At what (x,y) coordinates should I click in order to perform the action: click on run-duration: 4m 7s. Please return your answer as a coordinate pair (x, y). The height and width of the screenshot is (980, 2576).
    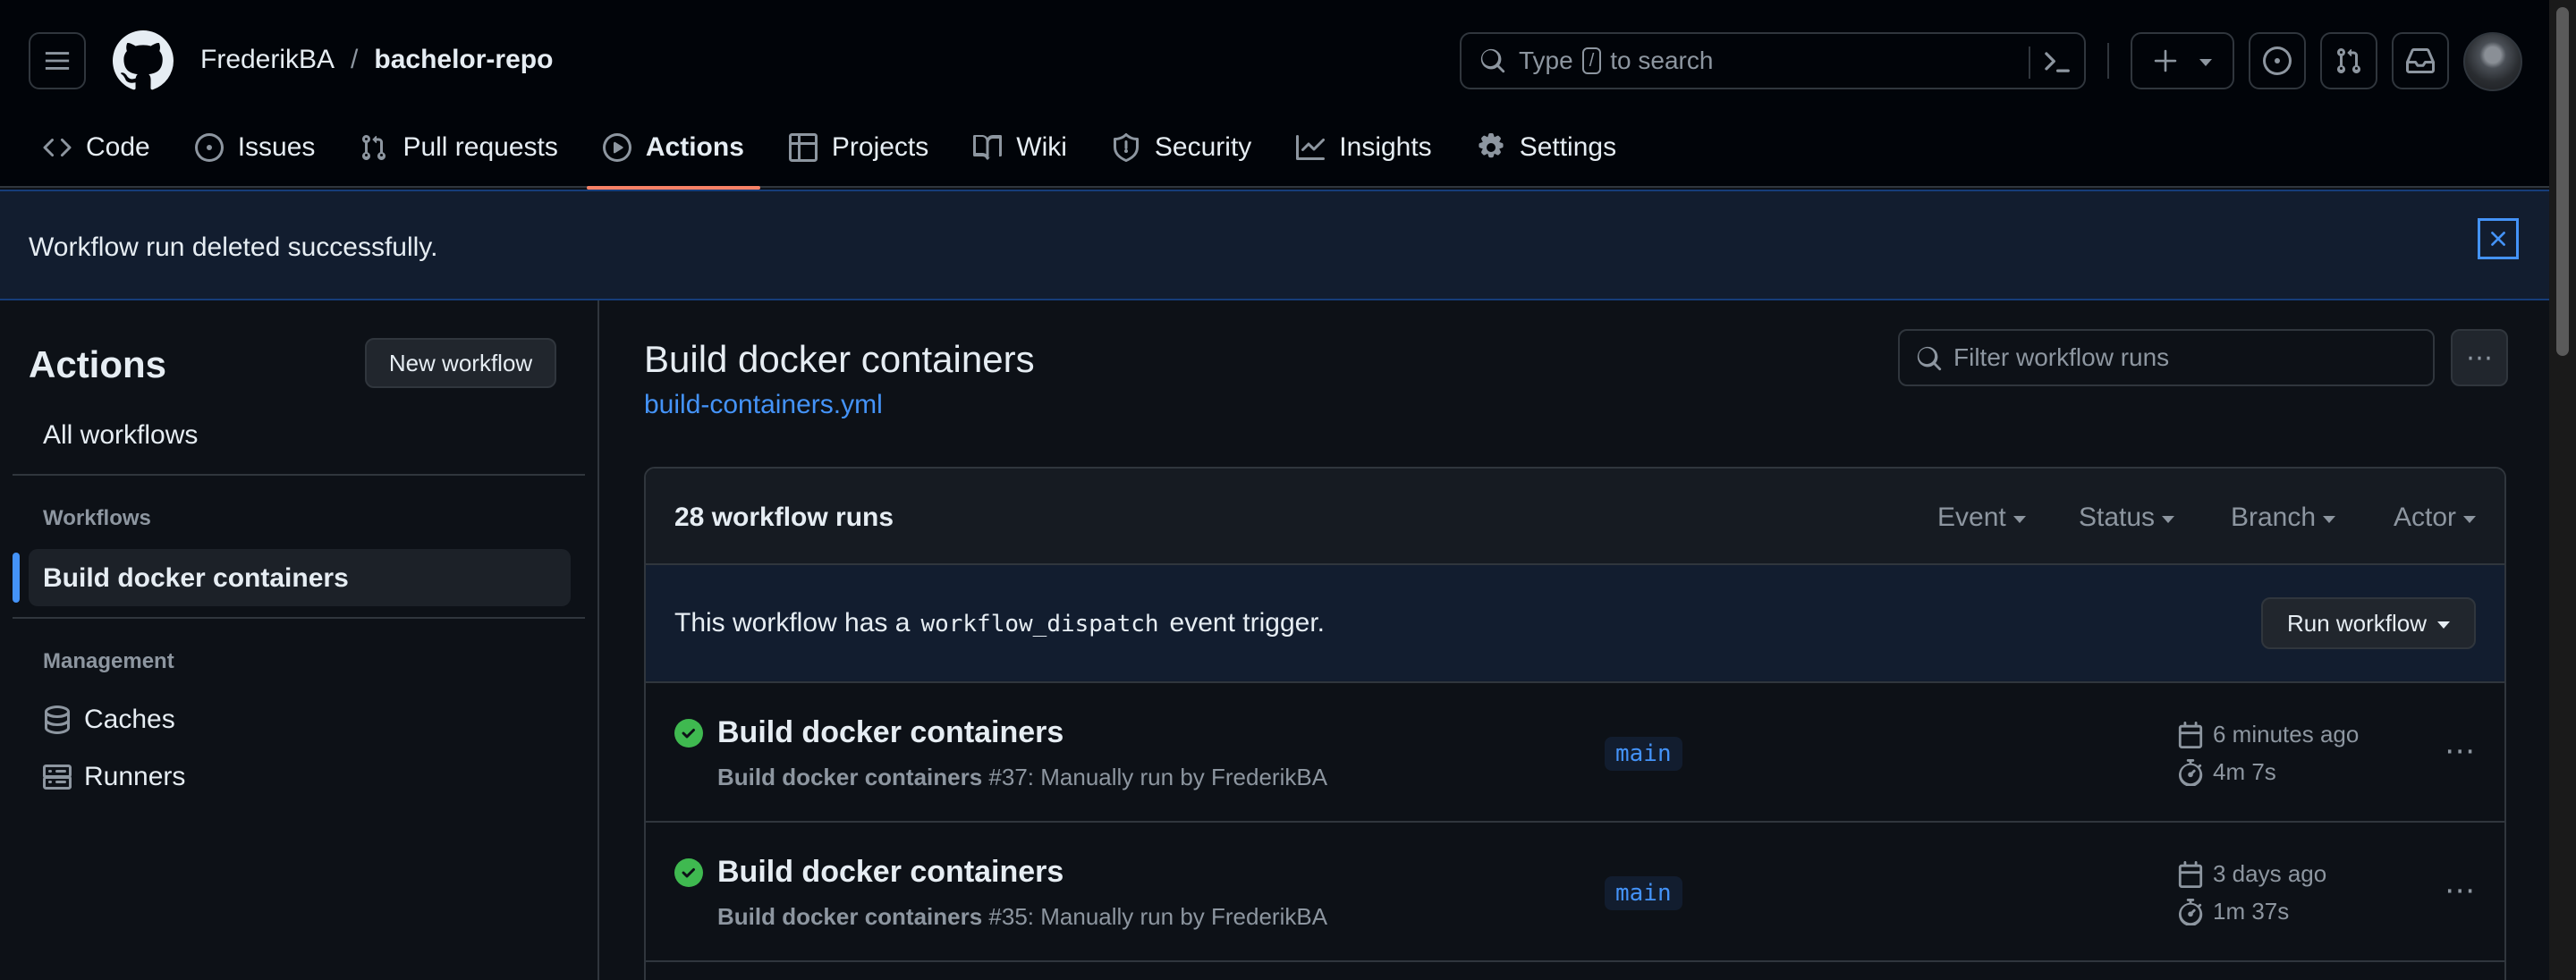
    Looking at the image, I should click on (2226, 772).